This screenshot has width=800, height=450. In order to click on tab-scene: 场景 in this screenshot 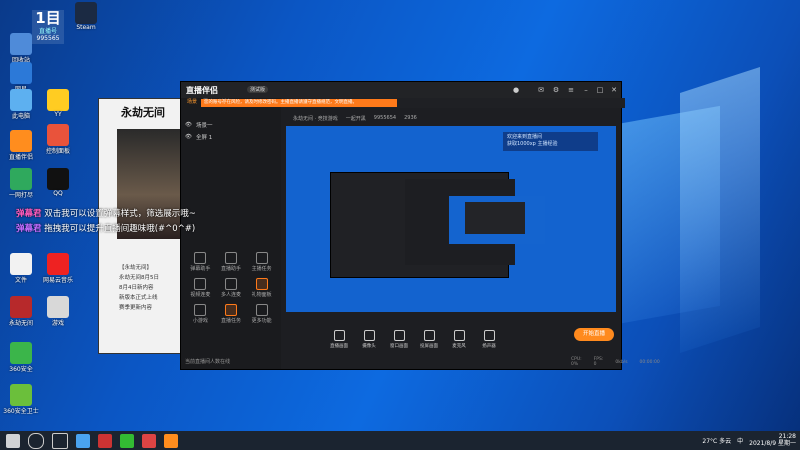, I will do `click(192, 102)`.